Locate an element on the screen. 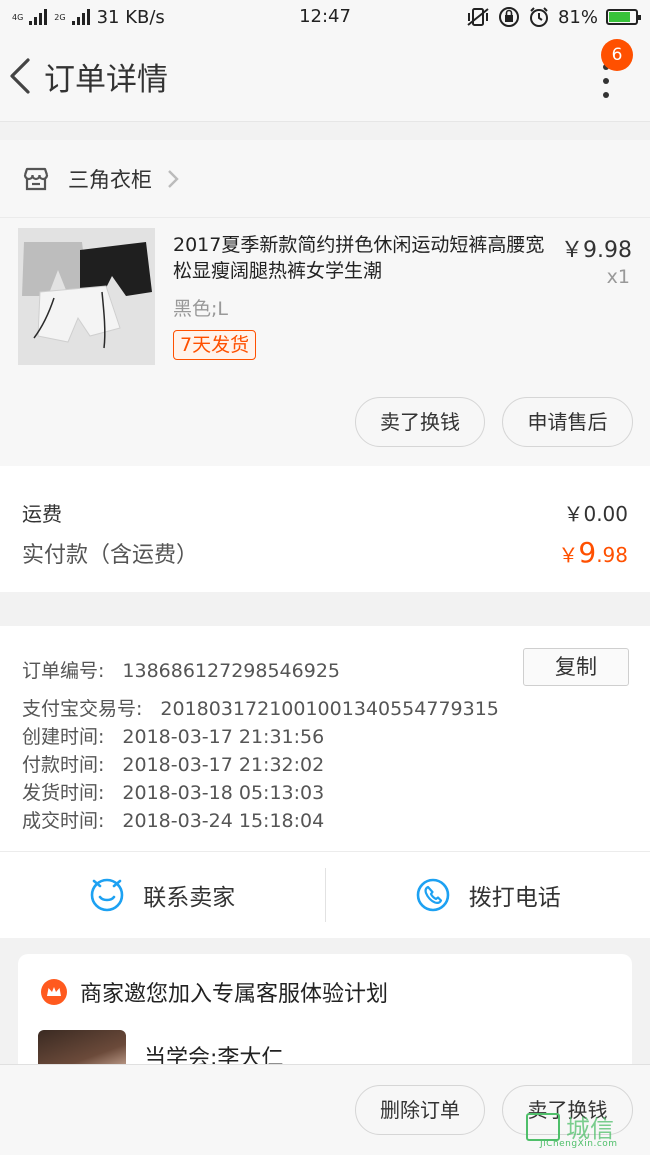  status-right: 81% is located at coordinates (553, 17).